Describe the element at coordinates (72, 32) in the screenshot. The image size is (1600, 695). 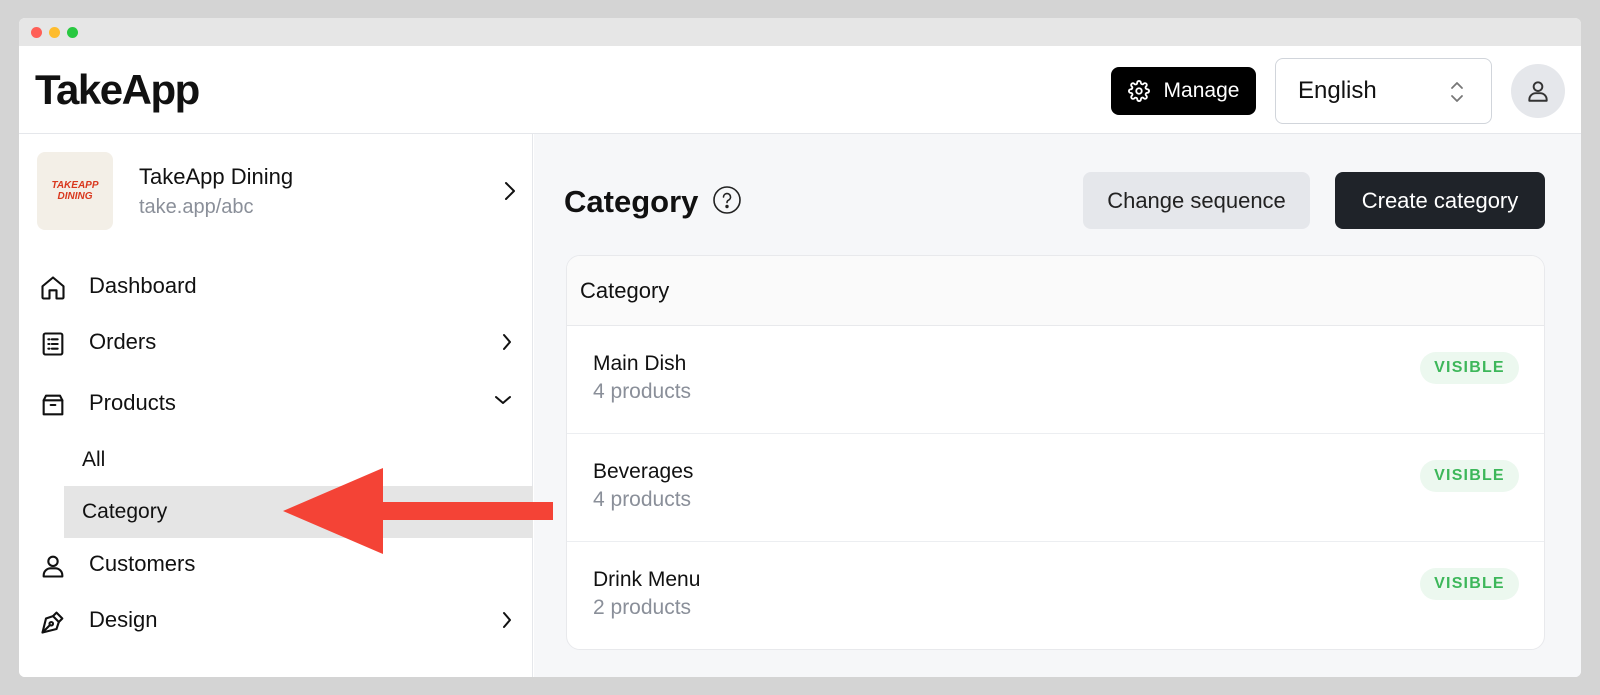
I see `maximize-window-button` at that location.